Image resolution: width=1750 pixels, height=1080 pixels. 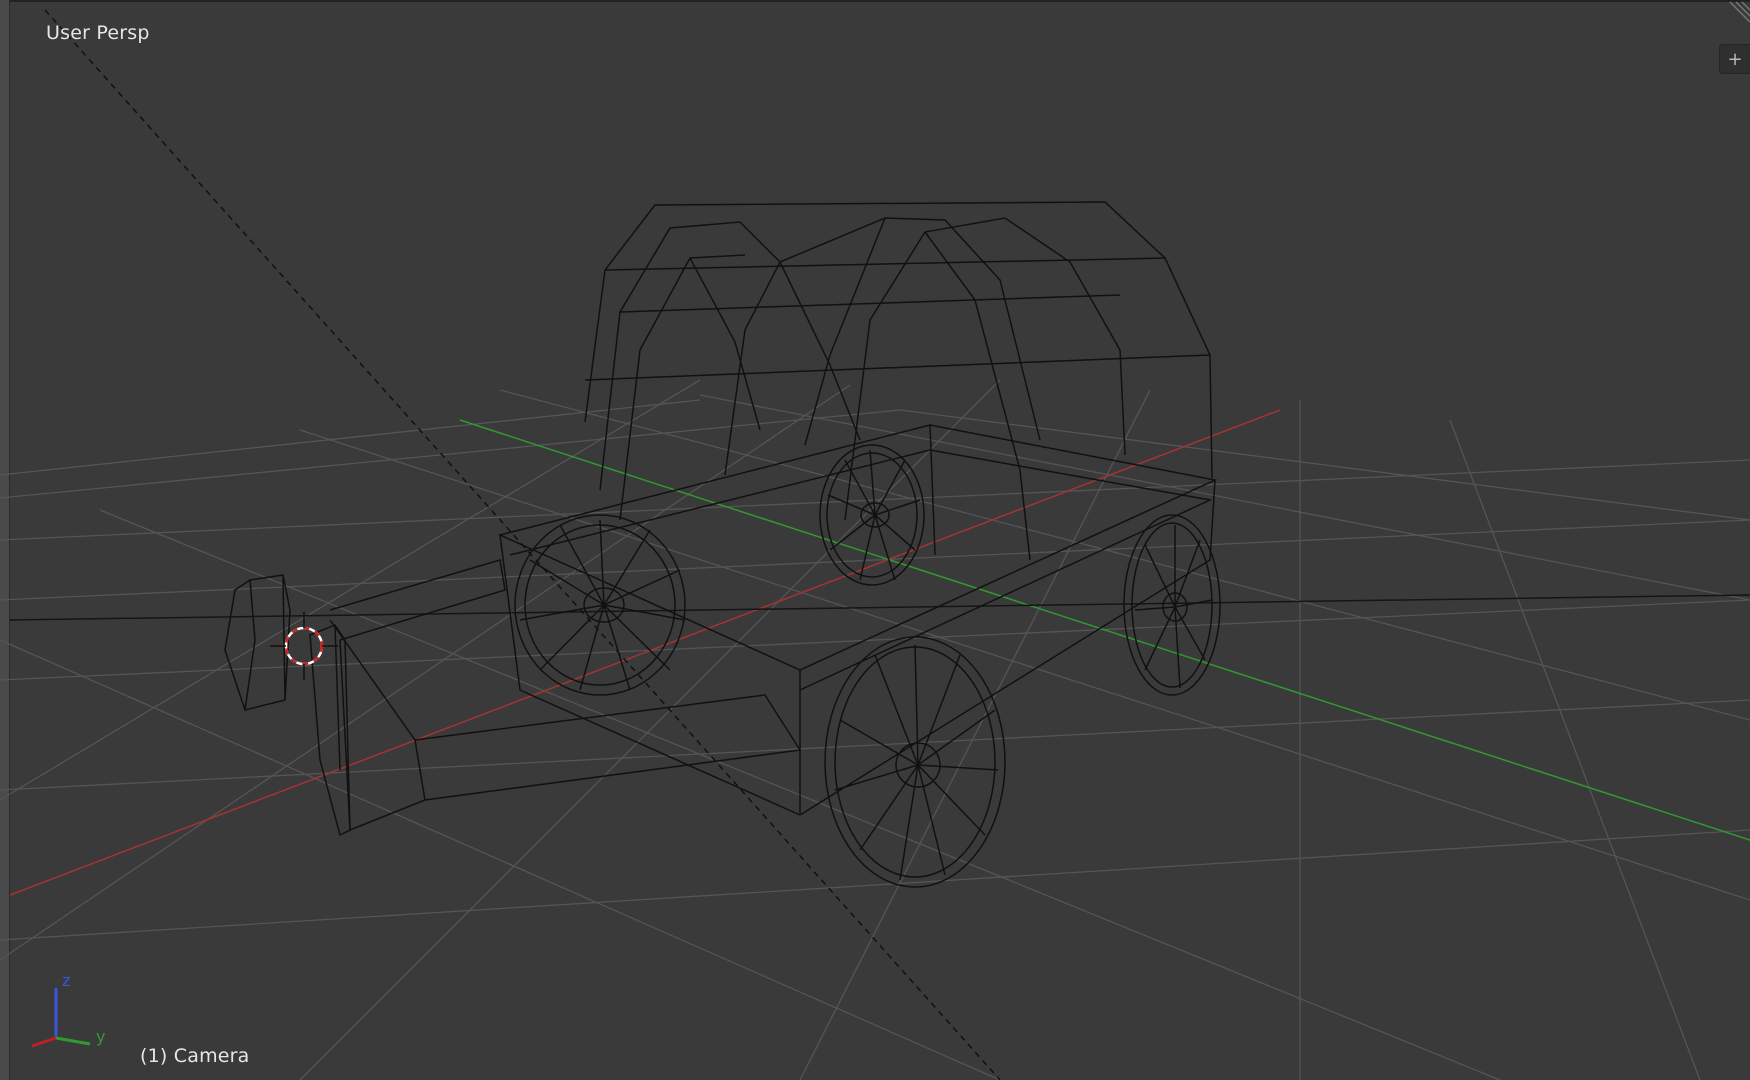 What do you see at coordinates (98, 33) in the screenshot?
I see `view-name-label: User Persp` at bounding box center [98, 33].